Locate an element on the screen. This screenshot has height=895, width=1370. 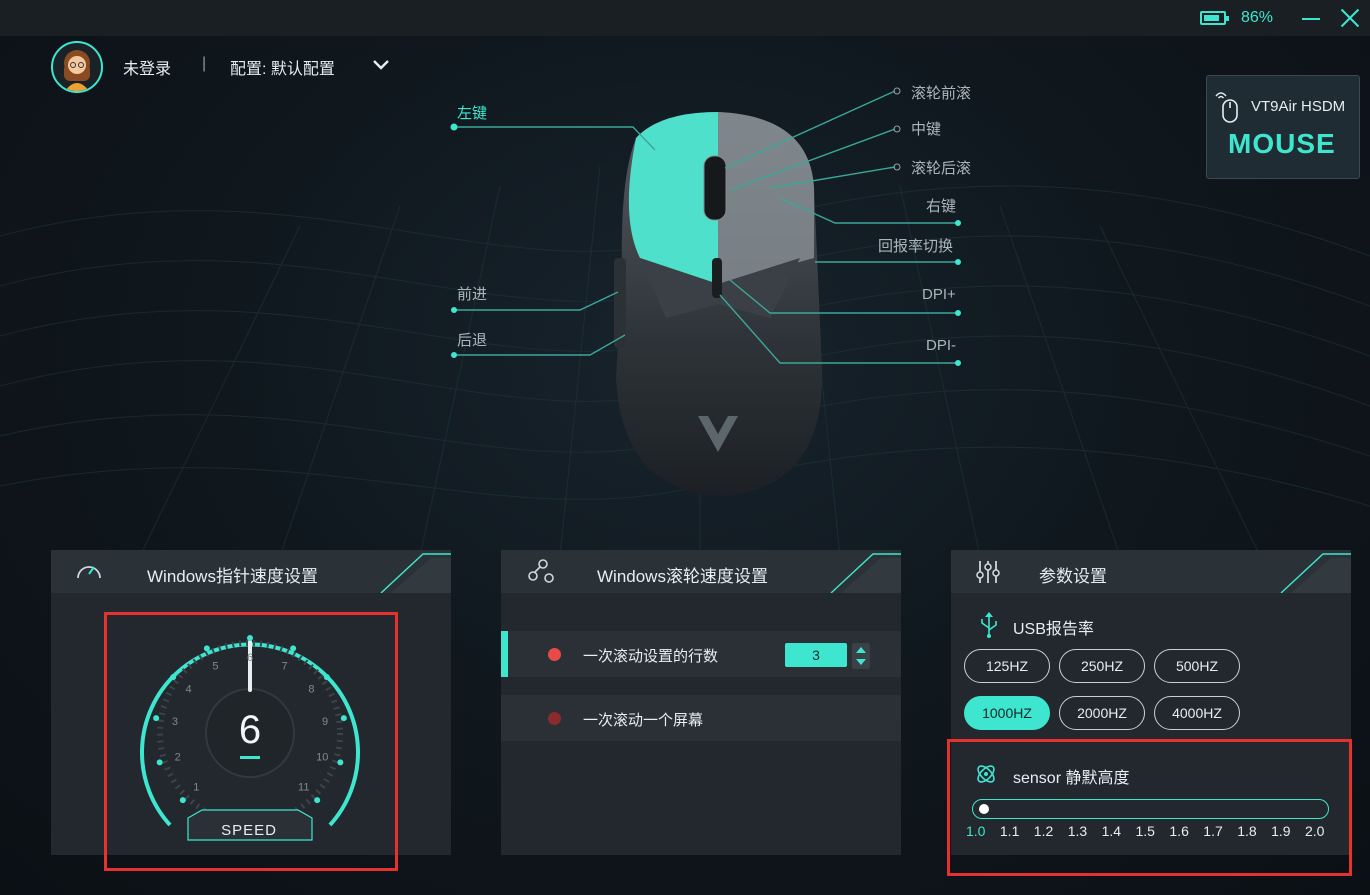
scroll-panel-title: Windows滚轮速度设置 is located at coordinates (682, 576).